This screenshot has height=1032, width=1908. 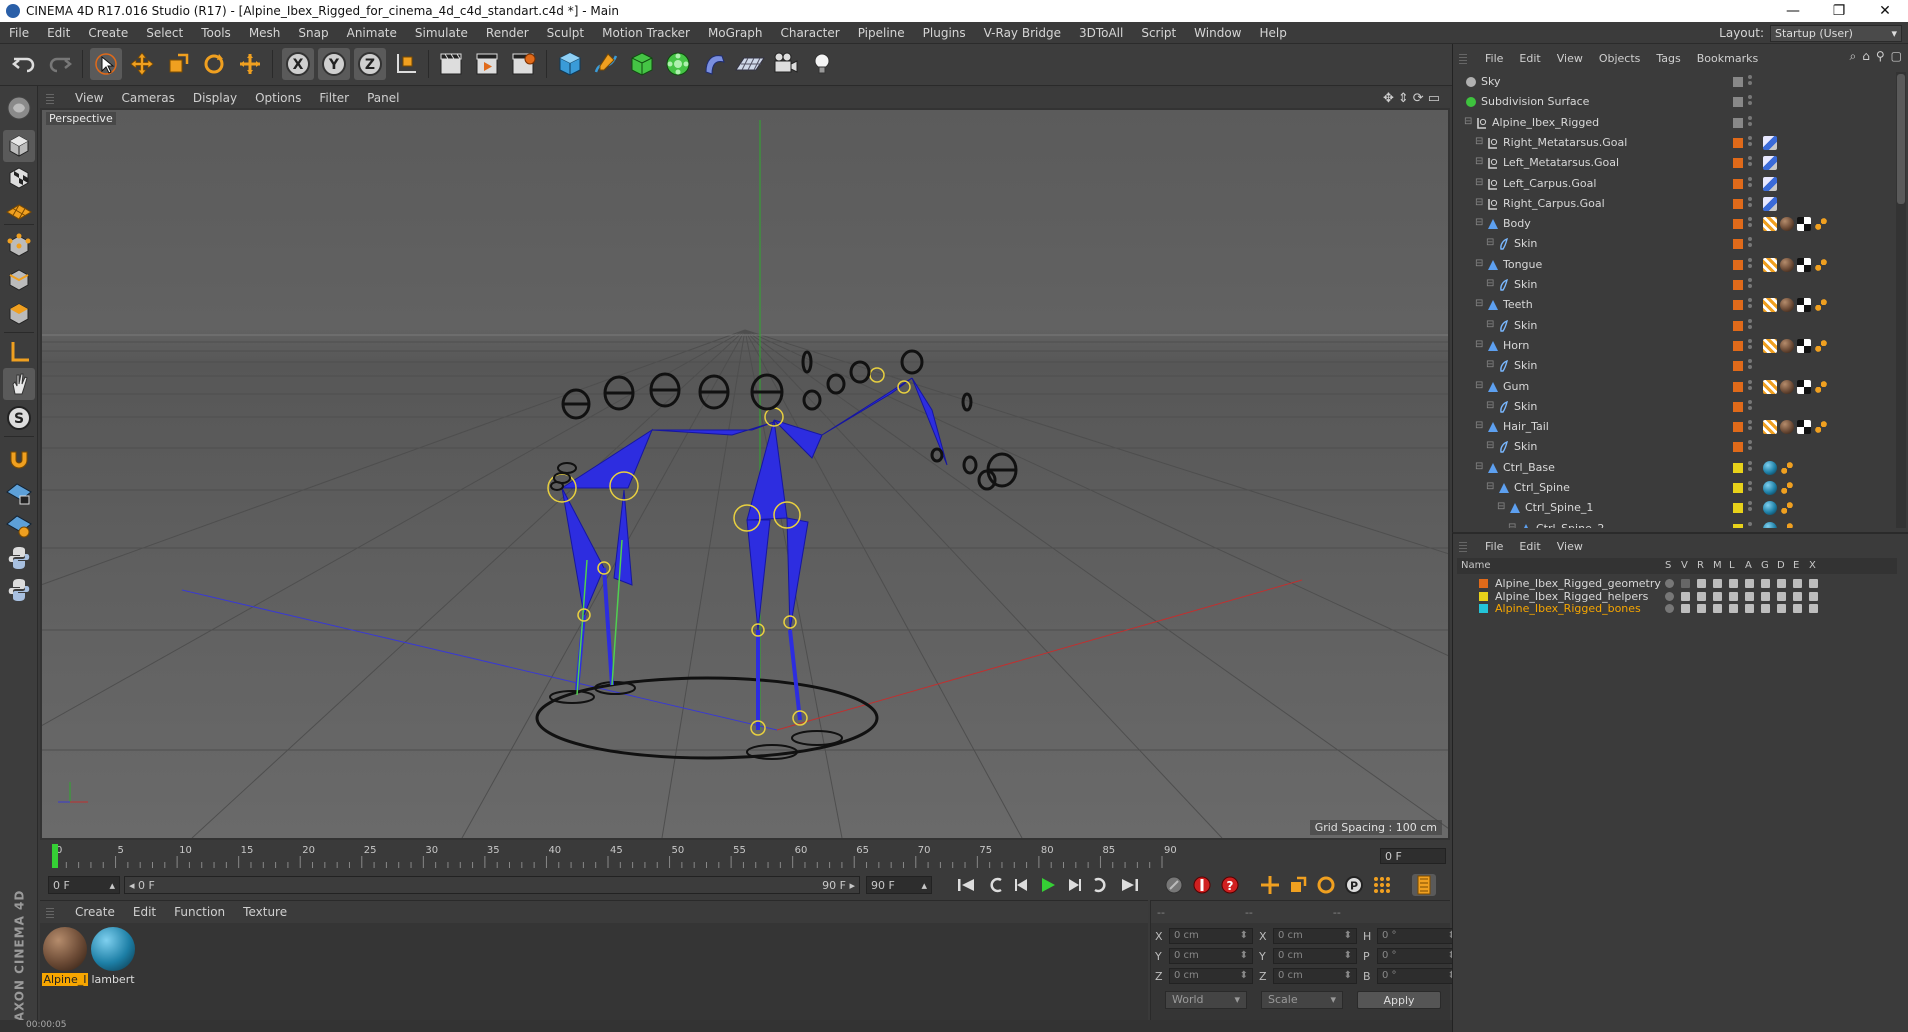 I want to click on start-frame-field: 0 F ▴, so click(x=84, y=885).